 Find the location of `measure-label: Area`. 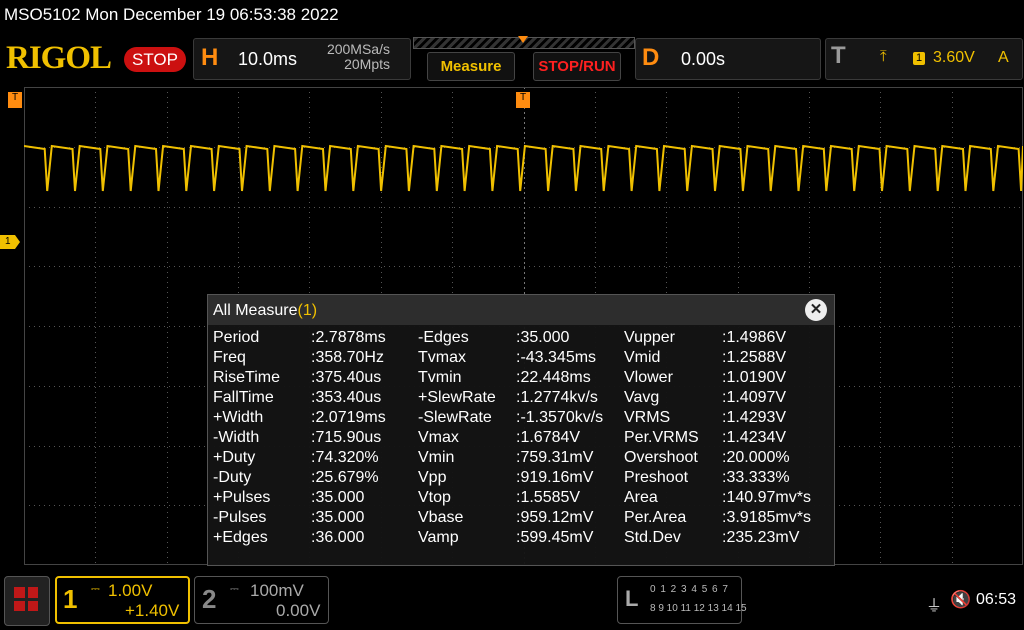

measure-label: Area is located at coordinates (641, 497).